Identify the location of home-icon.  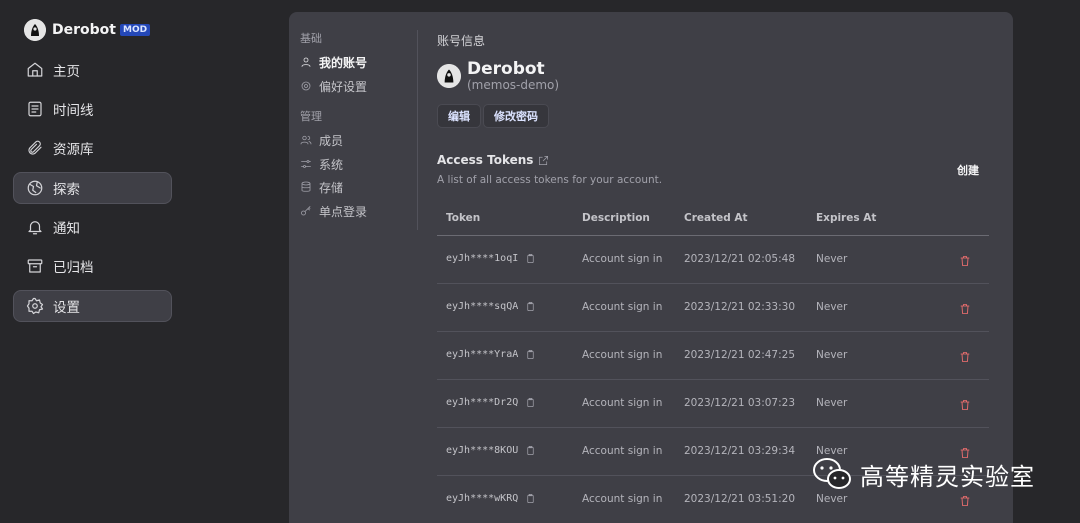
(35, 69).